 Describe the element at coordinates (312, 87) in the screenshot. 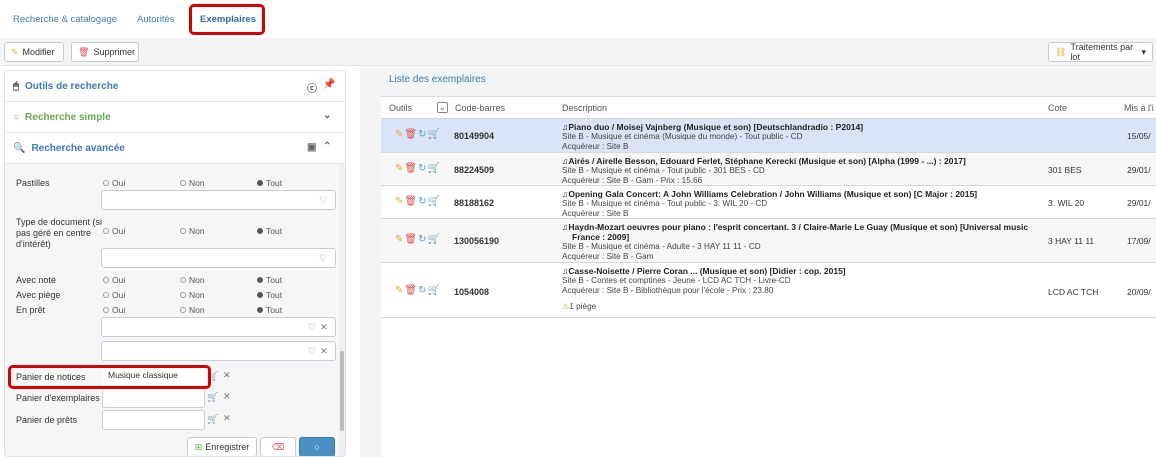

I see `chevron-left-icon: ⓒ` at that location.